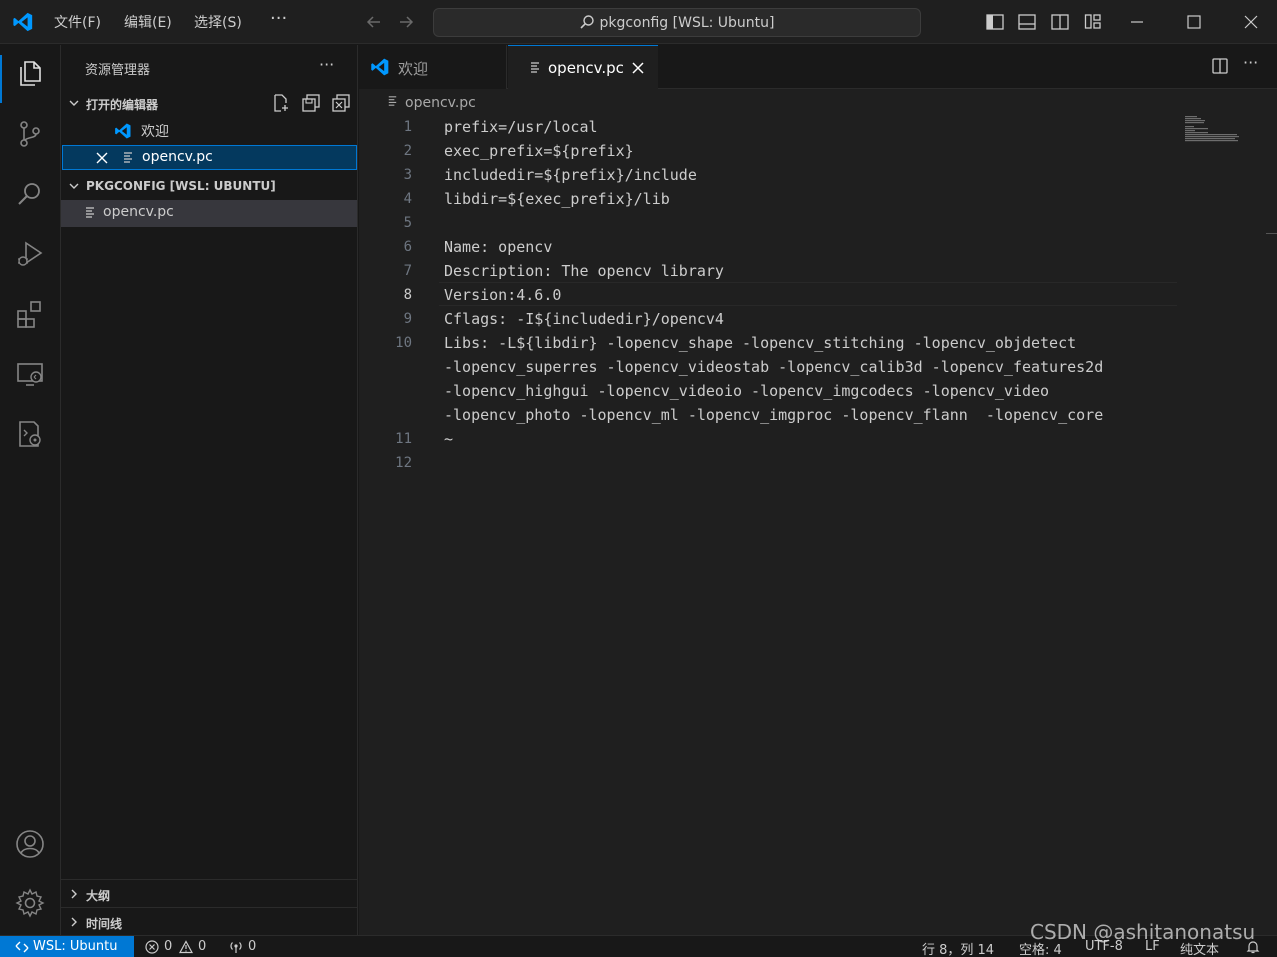 This screenshot has height=957, width=1277. I want to click on breadcrumb-file: opencv.pc, so click(440, 103).